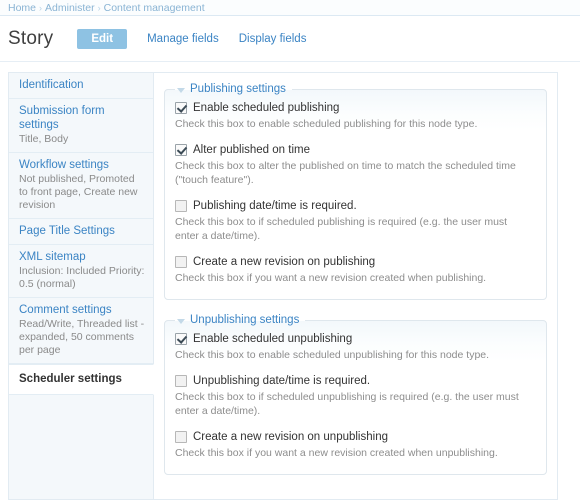  I want to click on sidebar-item-label: Submission form settings, so click(62, 118).